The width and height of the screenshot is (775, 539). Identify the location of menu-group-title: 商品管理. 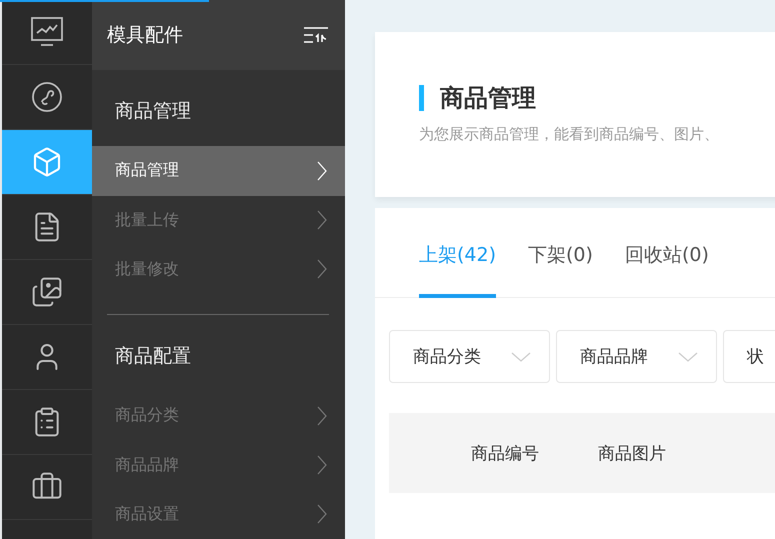
(153, 111).